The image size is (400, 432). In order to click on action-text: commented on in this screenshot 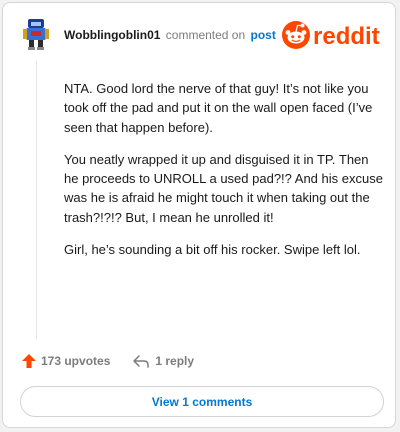, I will do `click(205, 35)`.